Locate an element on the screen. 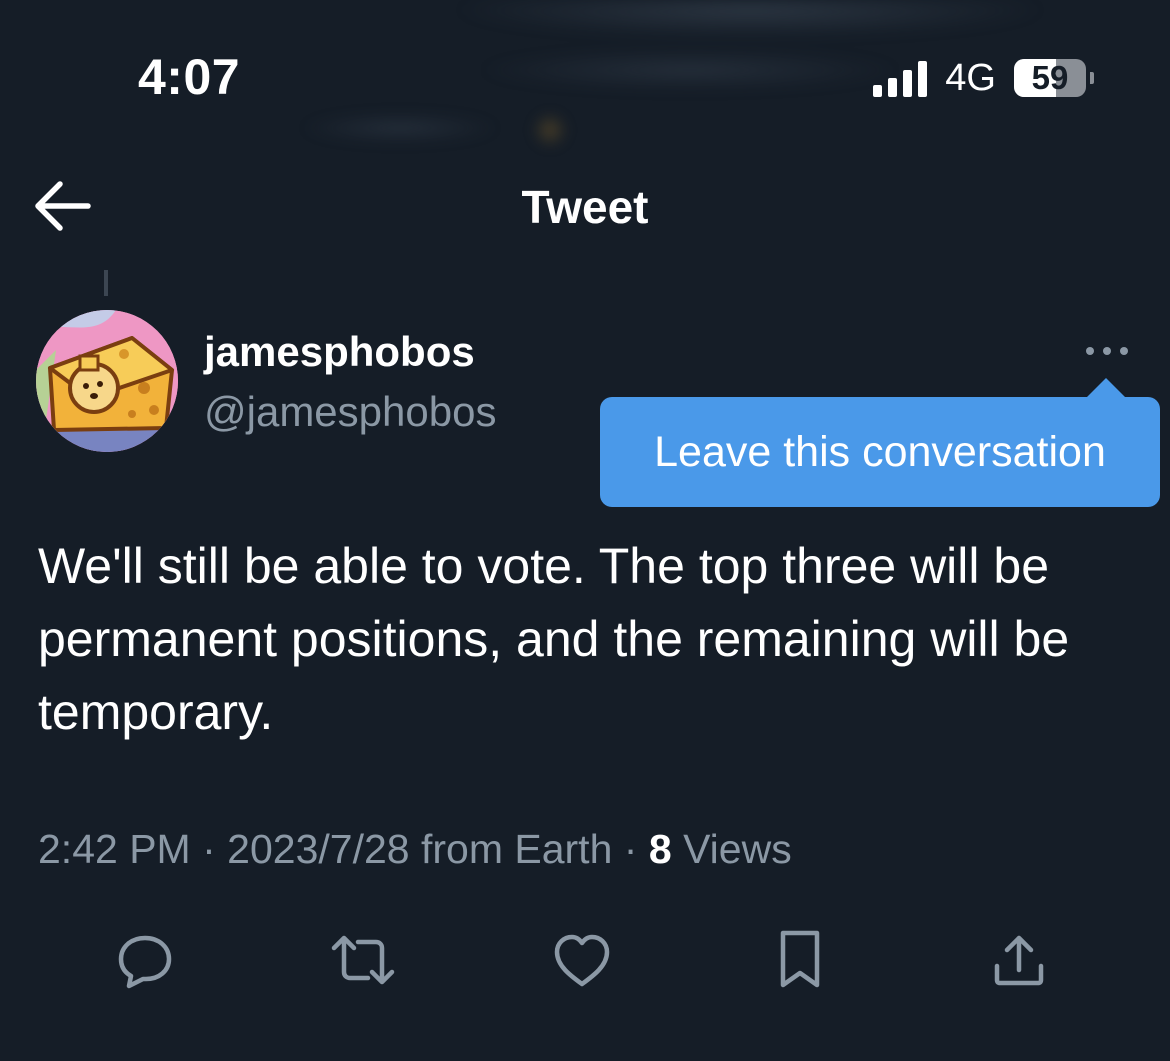 This screenshot has width=1170, height=1061. action-bar is located at coordinates (585, 960).